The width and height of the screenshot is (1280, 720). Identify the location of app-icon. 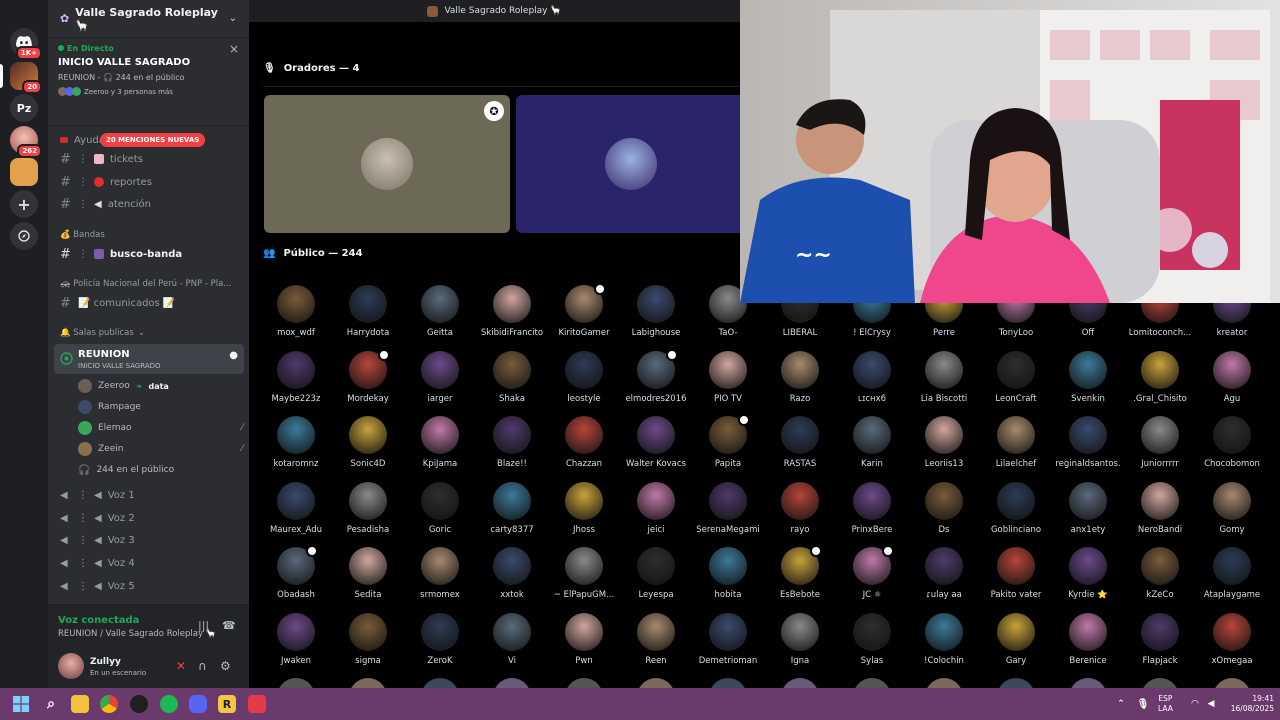
(257, 704).